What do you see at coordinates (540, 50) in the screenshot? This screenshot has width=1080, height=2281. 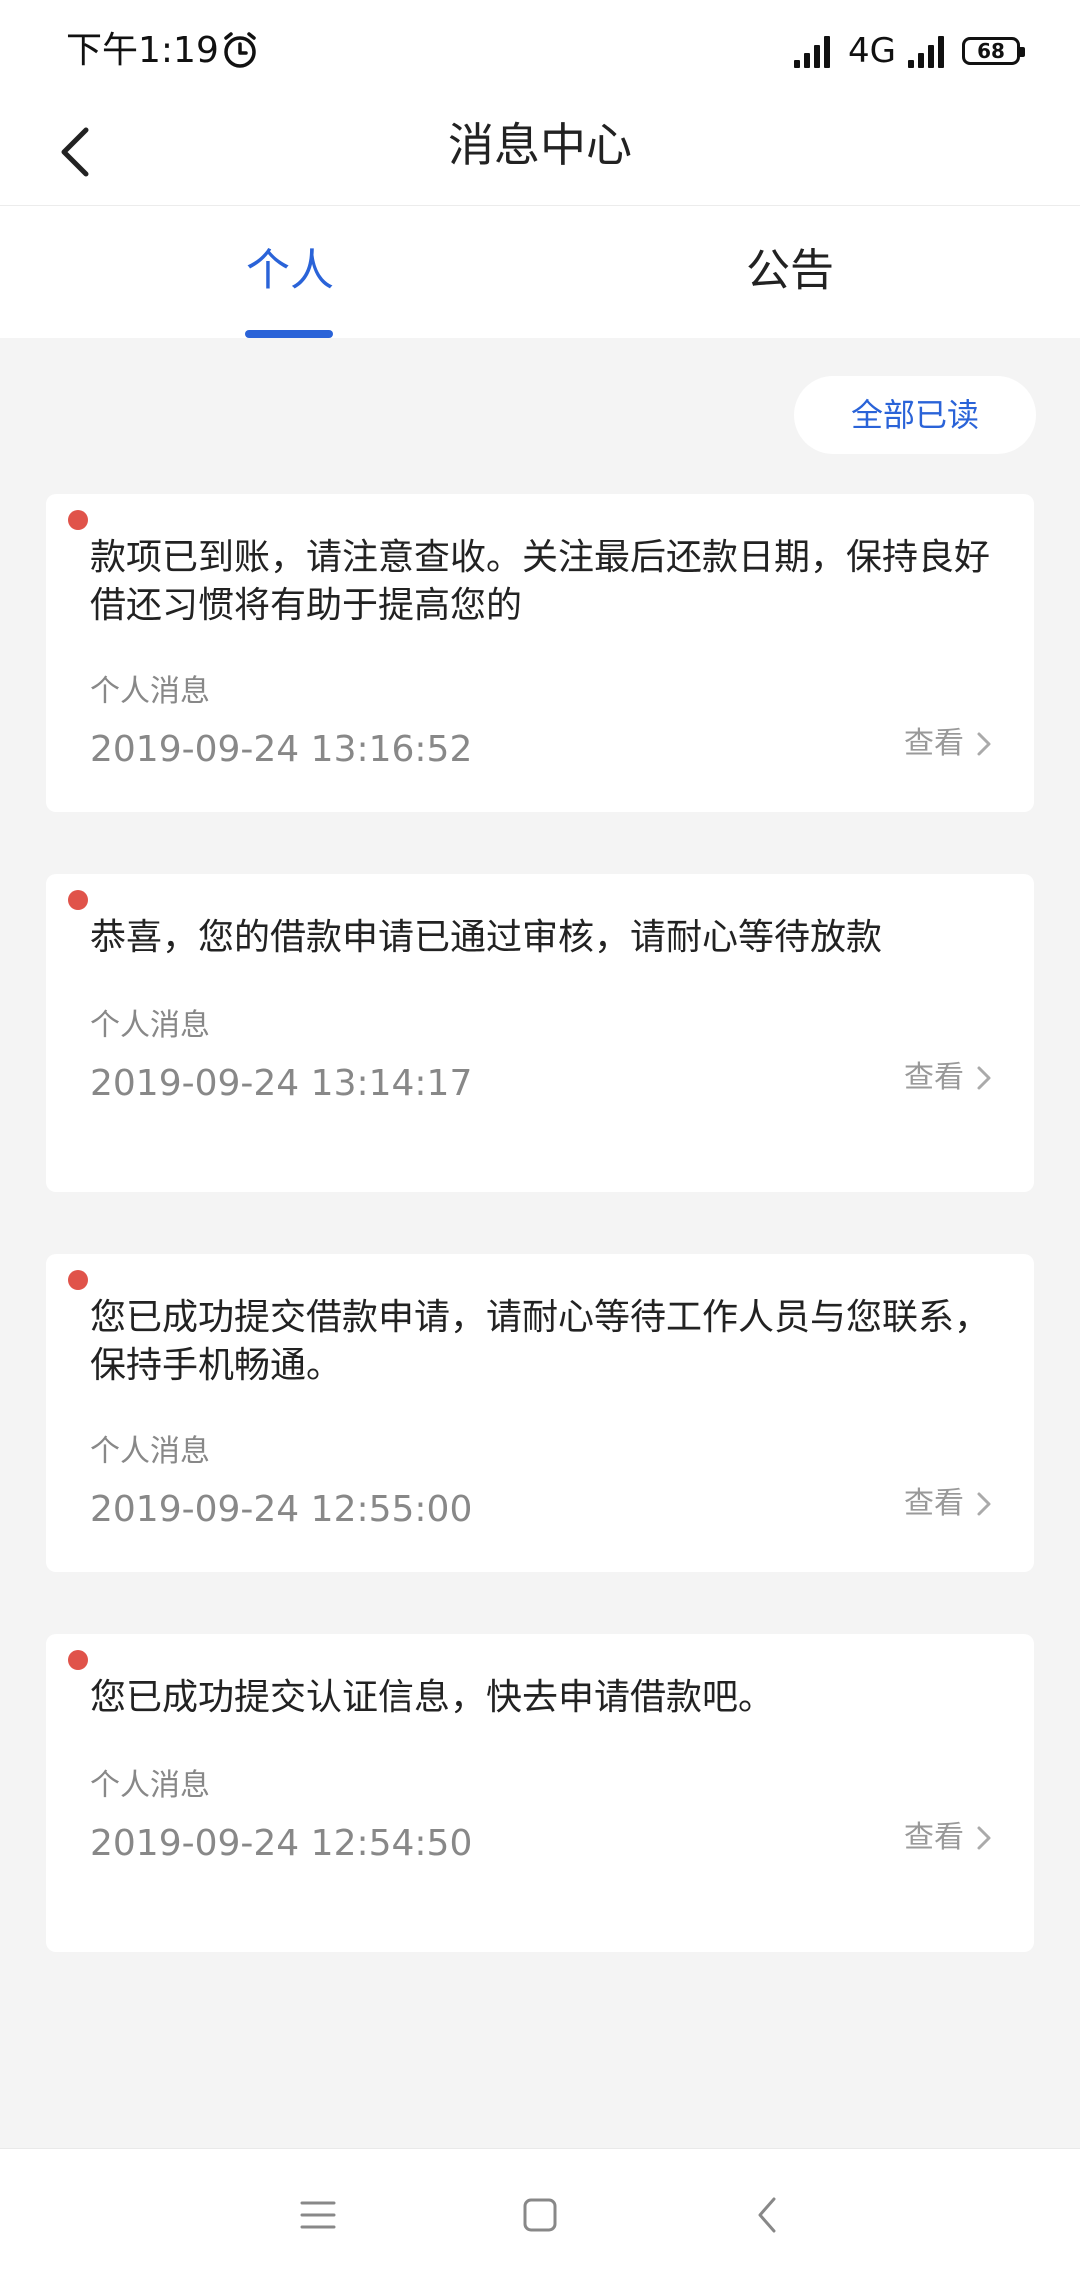 I see `status-bar: 下午1:19 4G 68` at bounding box center [540, 50].